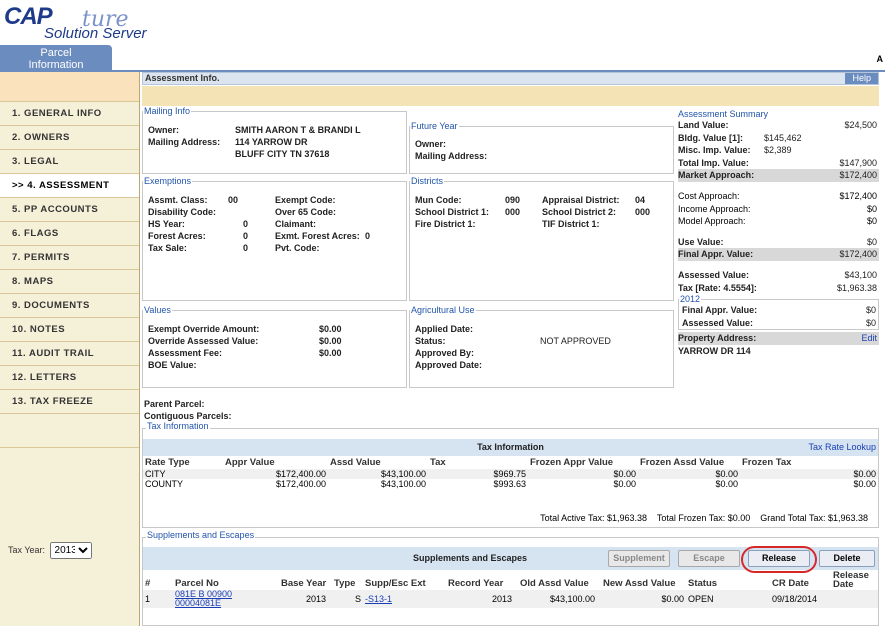  What do you see at coordinates (368, 236) in the screenshot?
I see `exmt-forest-acres-value: 0` at bounding box center [368, 236].